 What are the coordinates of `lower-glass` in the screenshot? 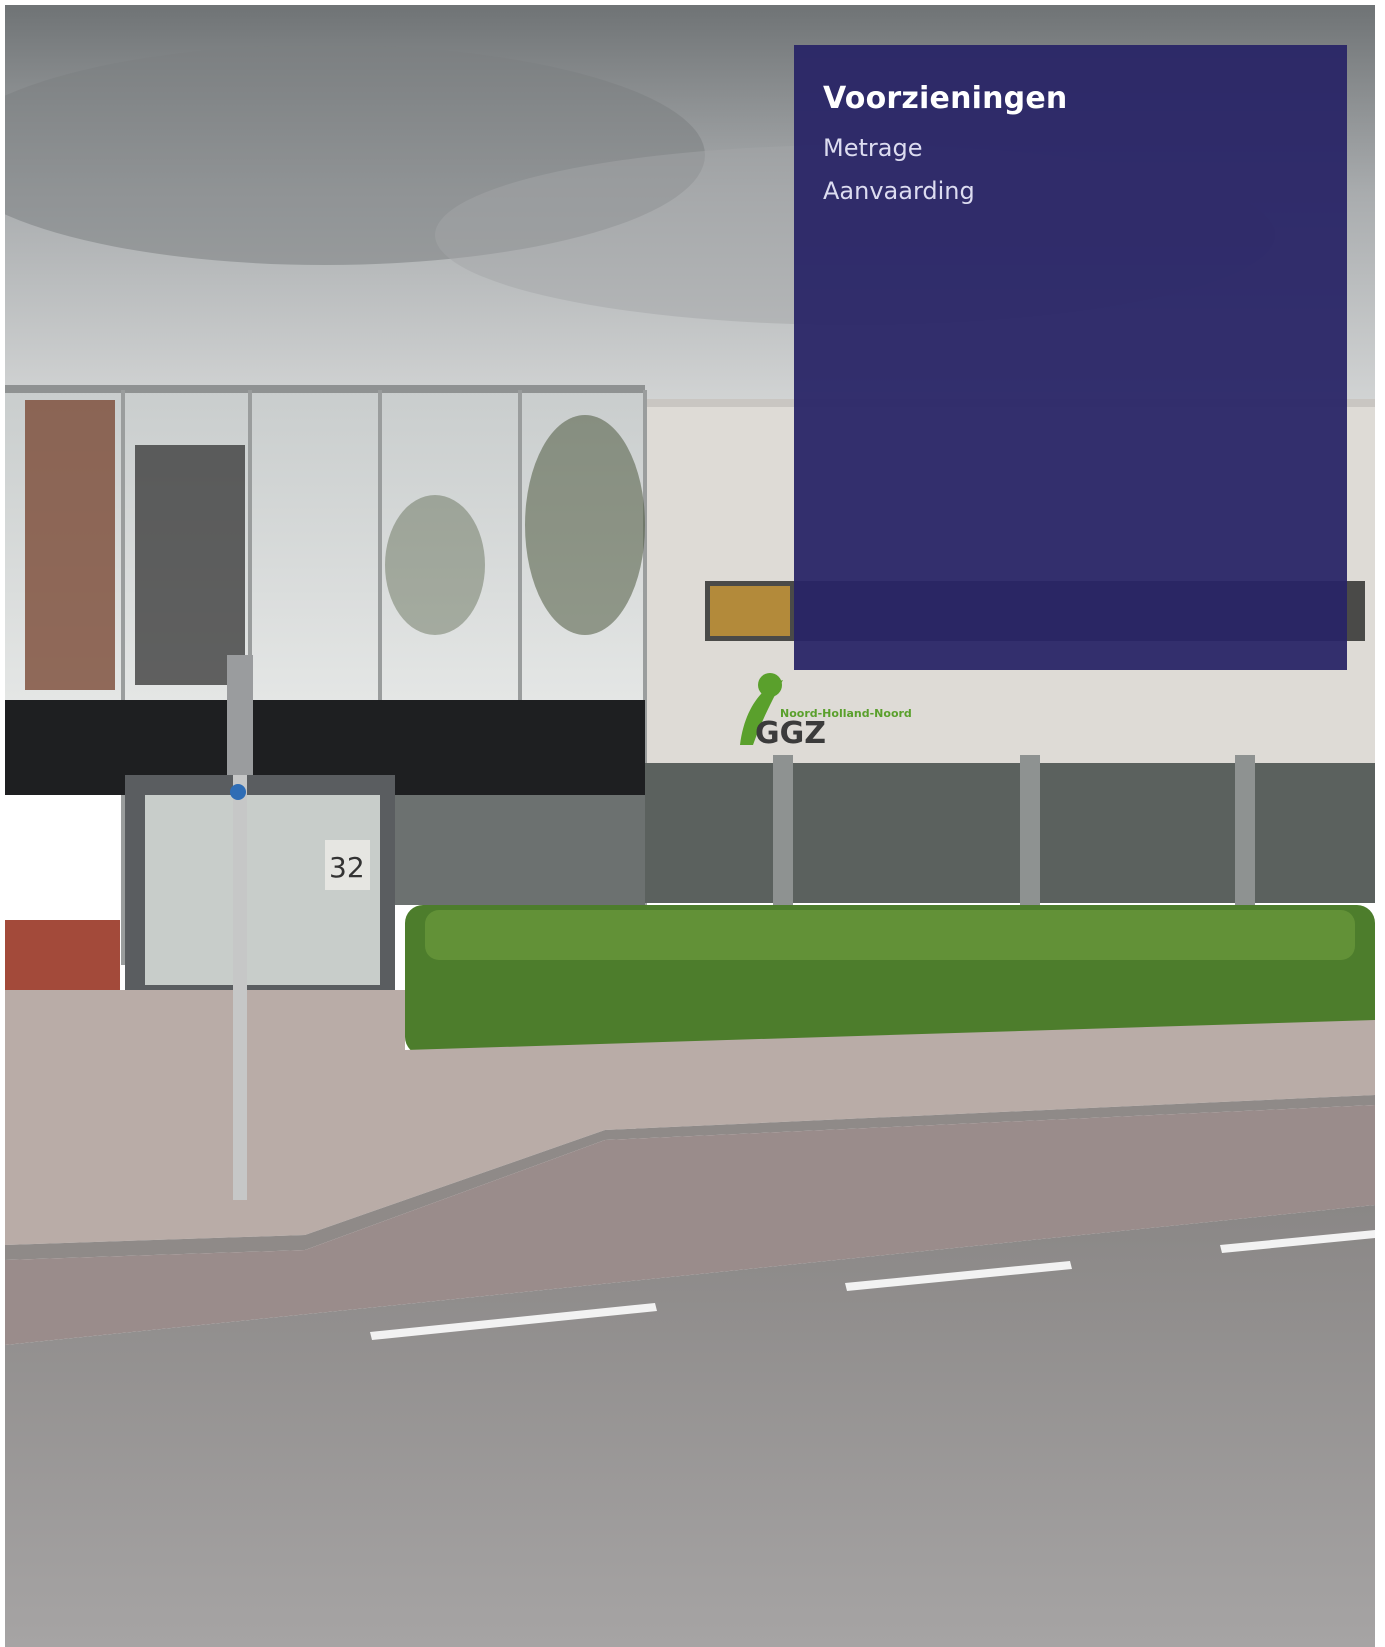 It's located at (520, 850).